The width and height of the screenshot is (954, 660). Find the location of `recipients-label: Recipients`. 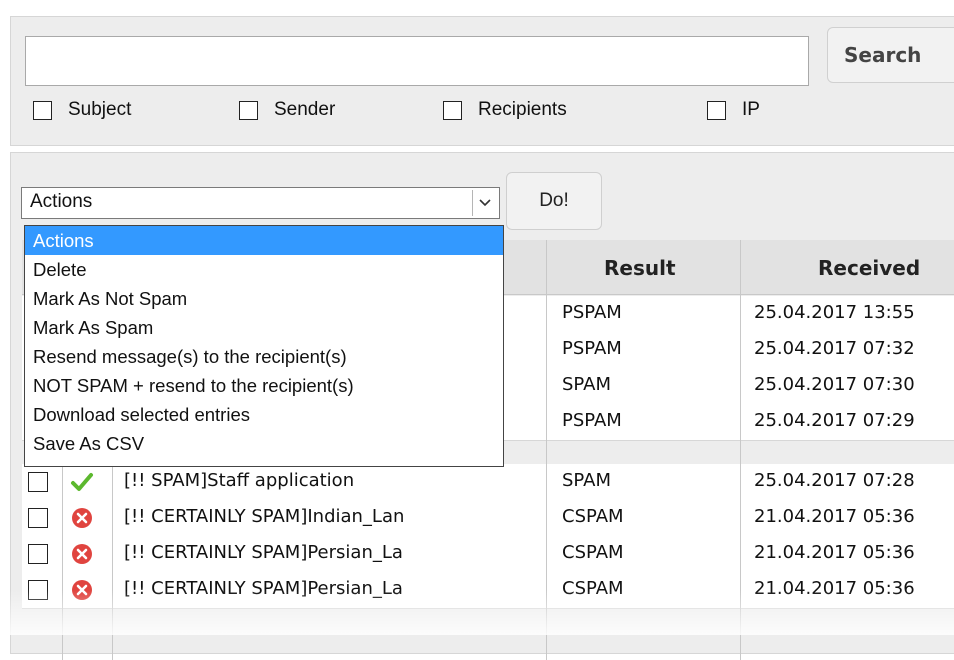

recipients-label: Recipients is located at coordinates (522, 109).